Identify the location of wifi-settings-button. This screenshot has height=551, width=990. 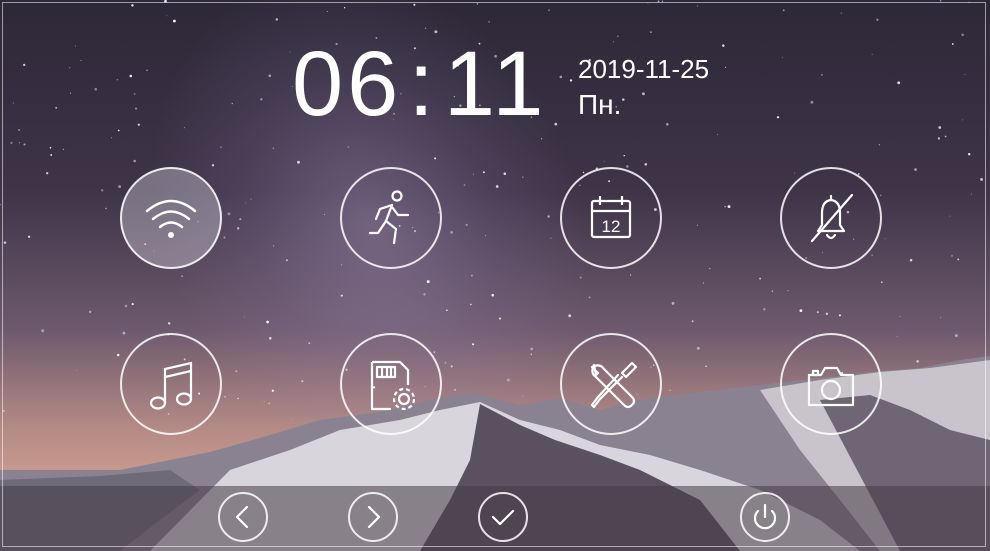
(171, 218).